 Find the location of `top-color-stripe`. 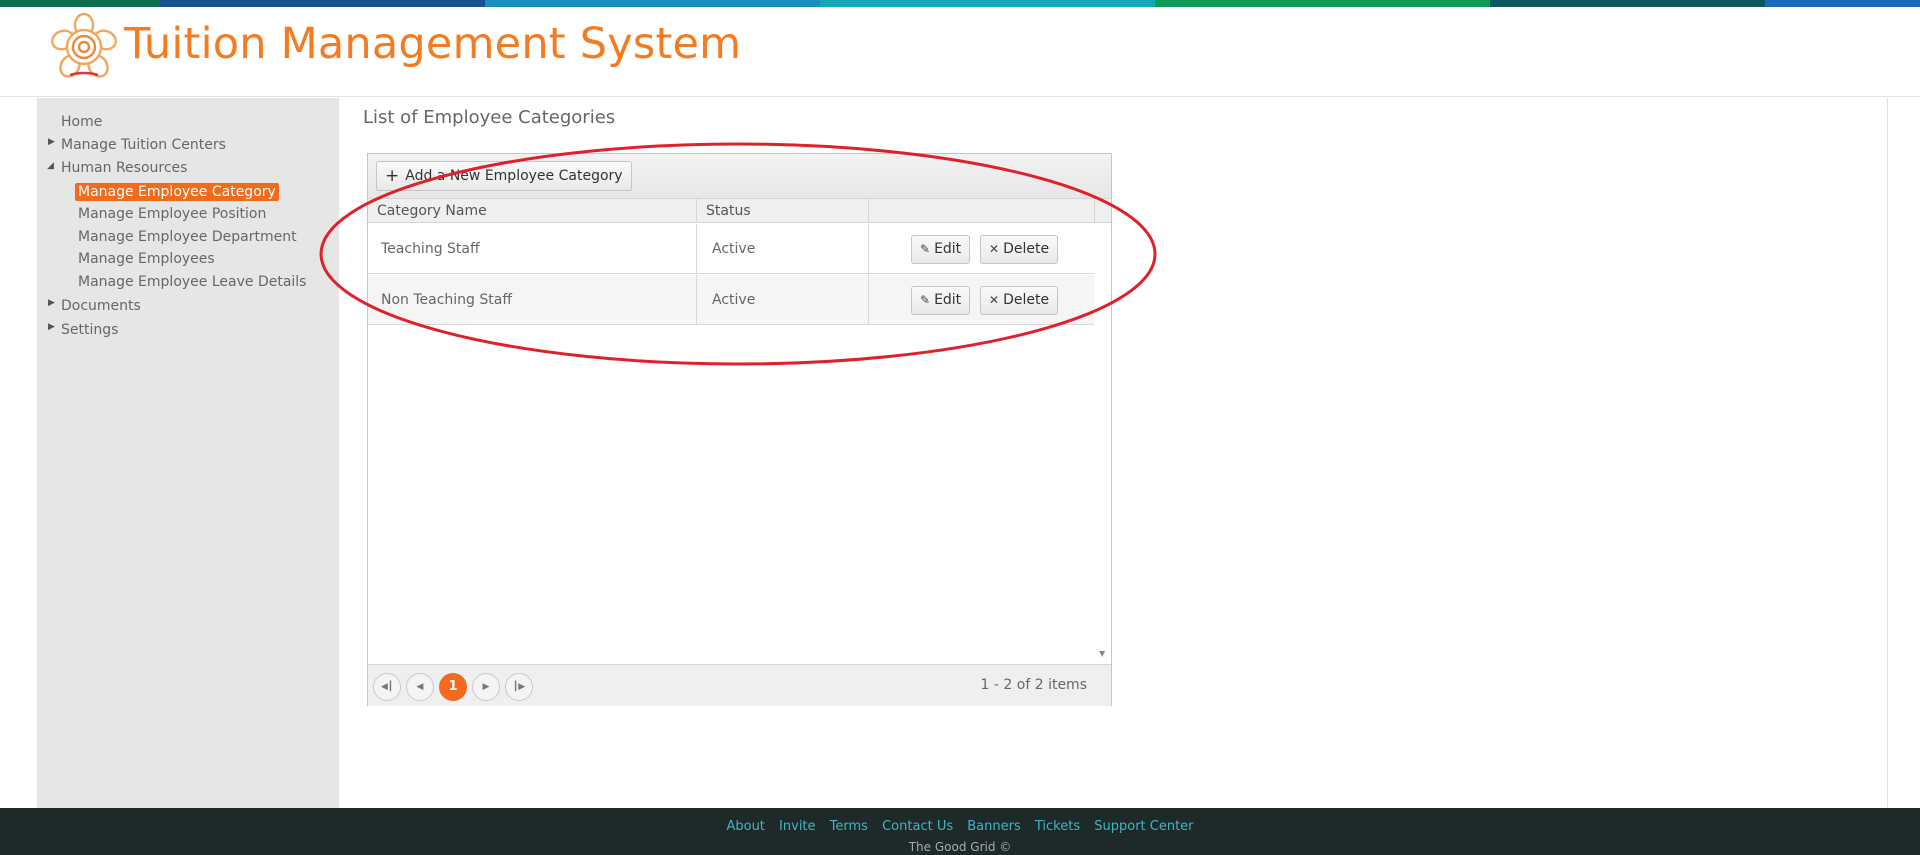

top-color-stripe is located at coordinates (960, 3).